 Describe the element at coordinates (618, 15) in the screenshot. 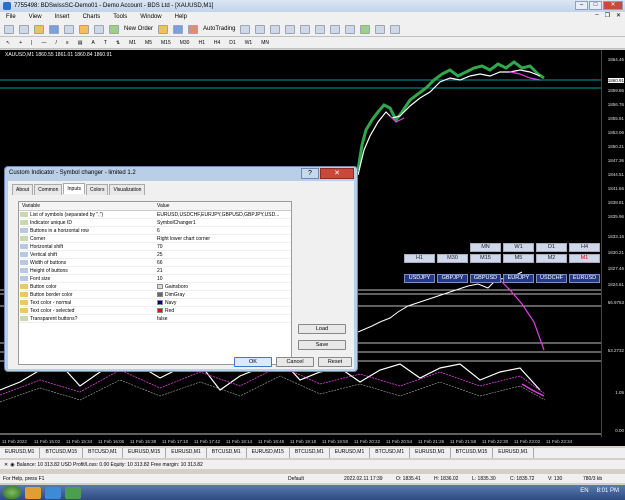

I see `mdi-close-button: ✕` at that location.